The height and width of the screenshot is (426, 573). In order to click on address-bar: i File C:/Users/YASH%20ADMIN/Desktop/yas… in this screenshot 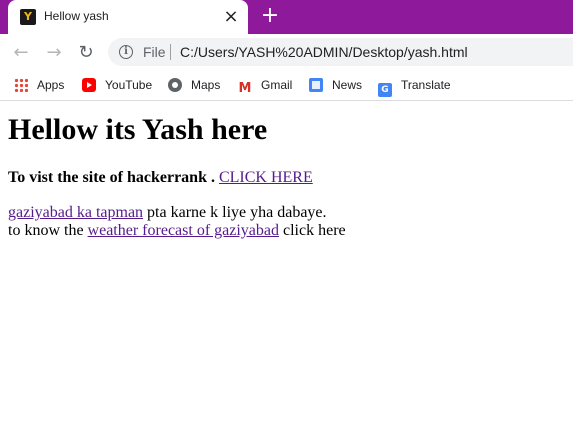, I will do `click(340, 52)`.